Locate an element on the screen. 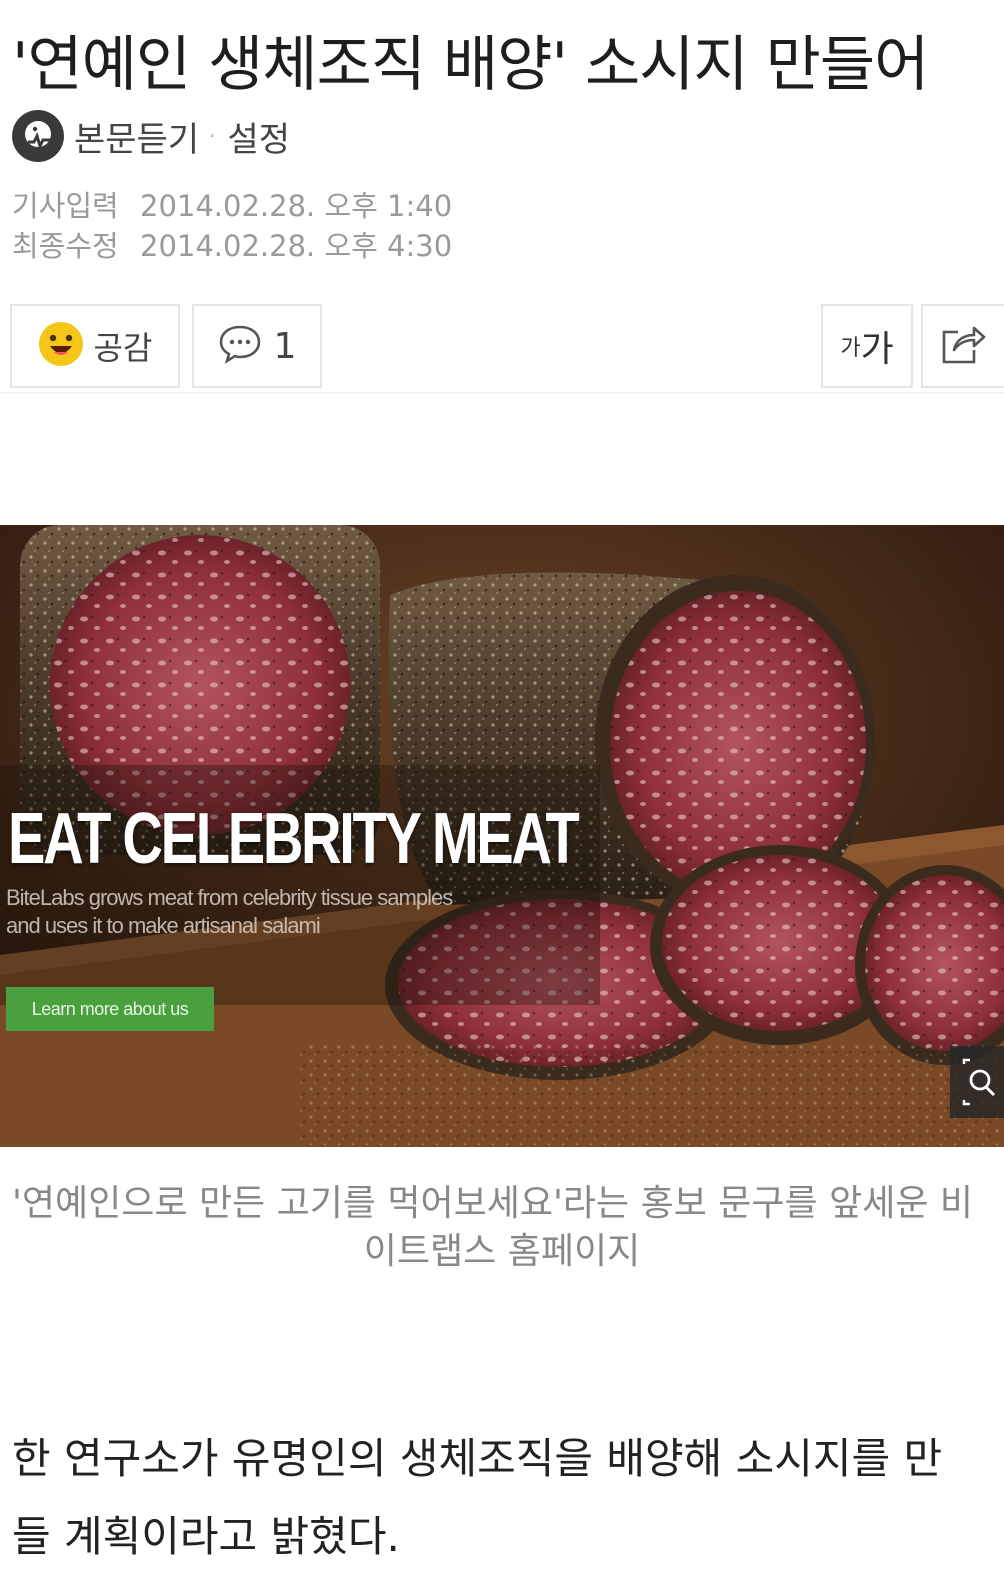  comment-count: 1 is located at coordinates (285, 346).